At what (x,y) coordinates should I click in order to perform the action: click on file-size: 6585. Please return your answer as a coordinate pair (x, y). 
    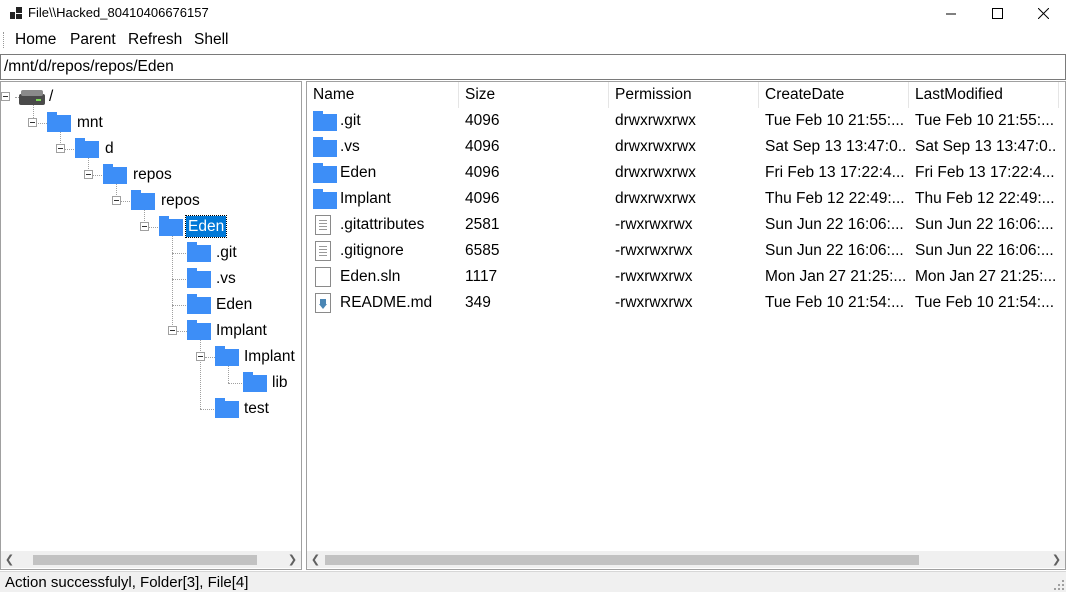
    Looking at the image, I should click on (482, 250).